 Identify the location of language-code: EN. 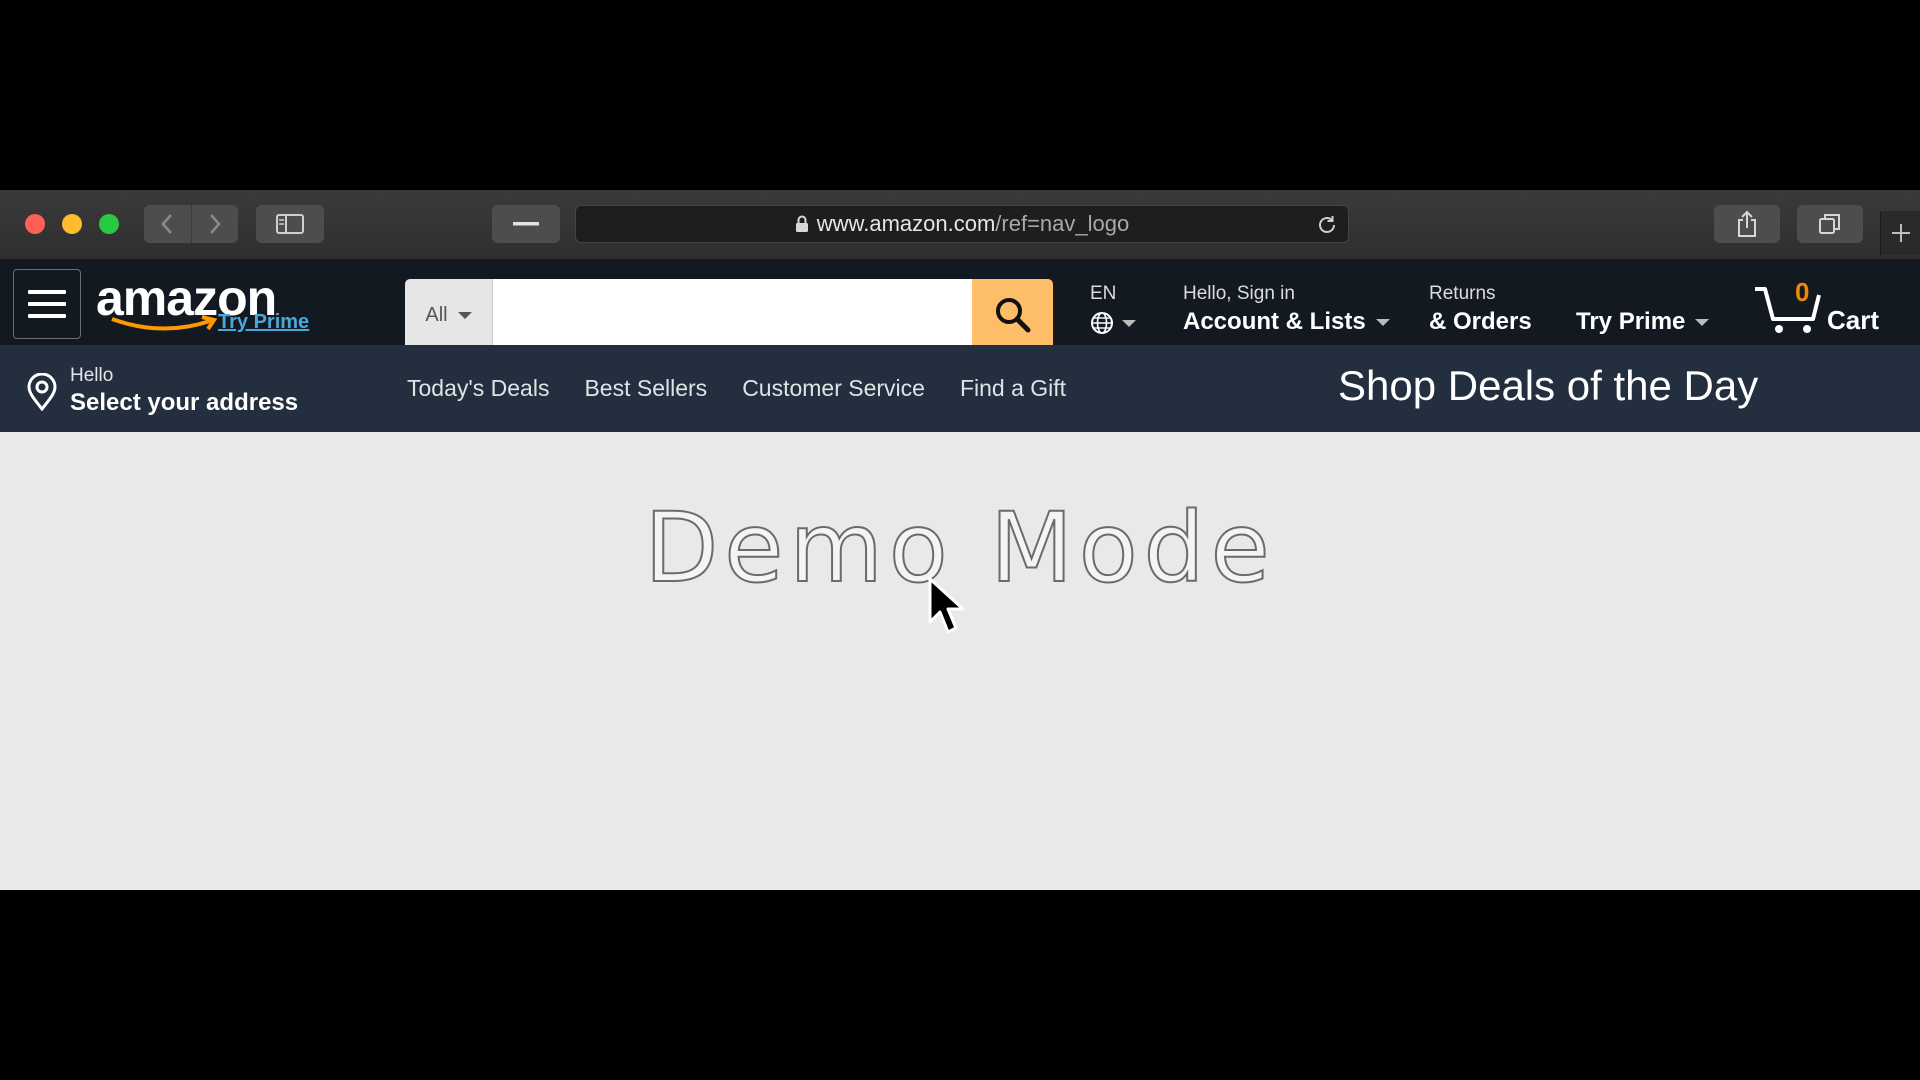
(1103, 293).